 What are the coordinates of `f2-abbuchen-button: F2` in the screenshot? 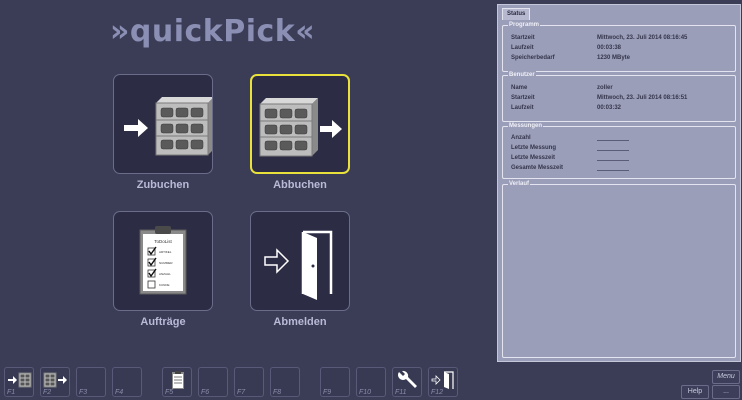 It's located at (55, 382).